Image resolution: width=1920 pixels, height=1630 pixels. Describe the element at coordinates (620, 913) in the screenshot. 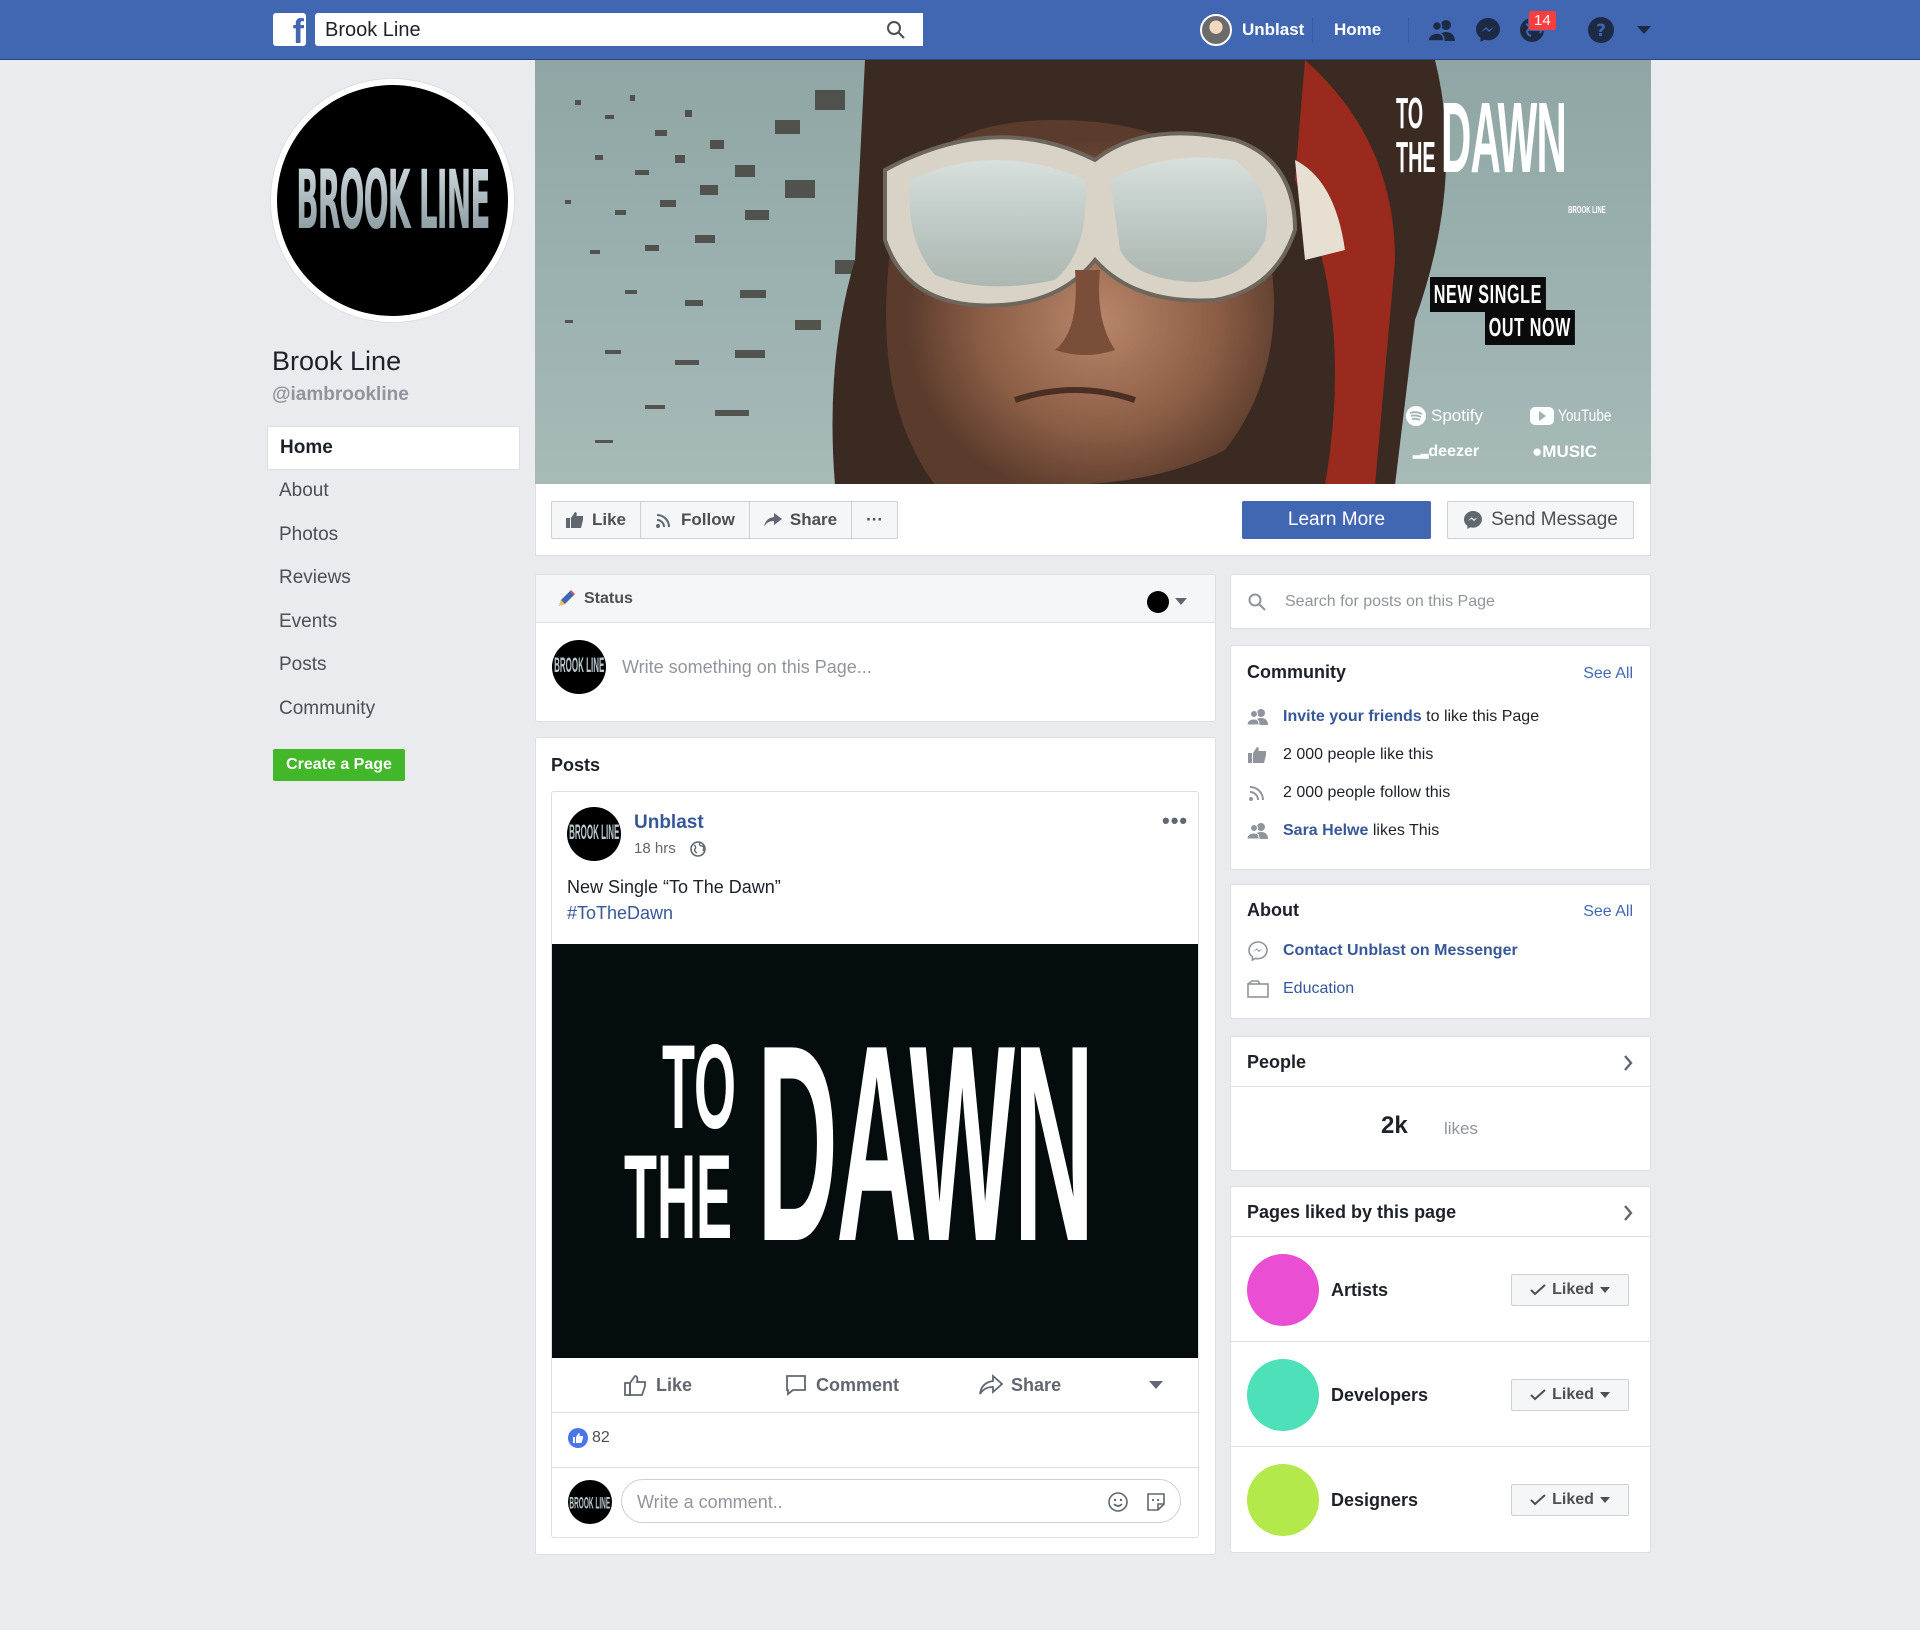

I see `post-hashtag: #ToTheDawn` at that location.